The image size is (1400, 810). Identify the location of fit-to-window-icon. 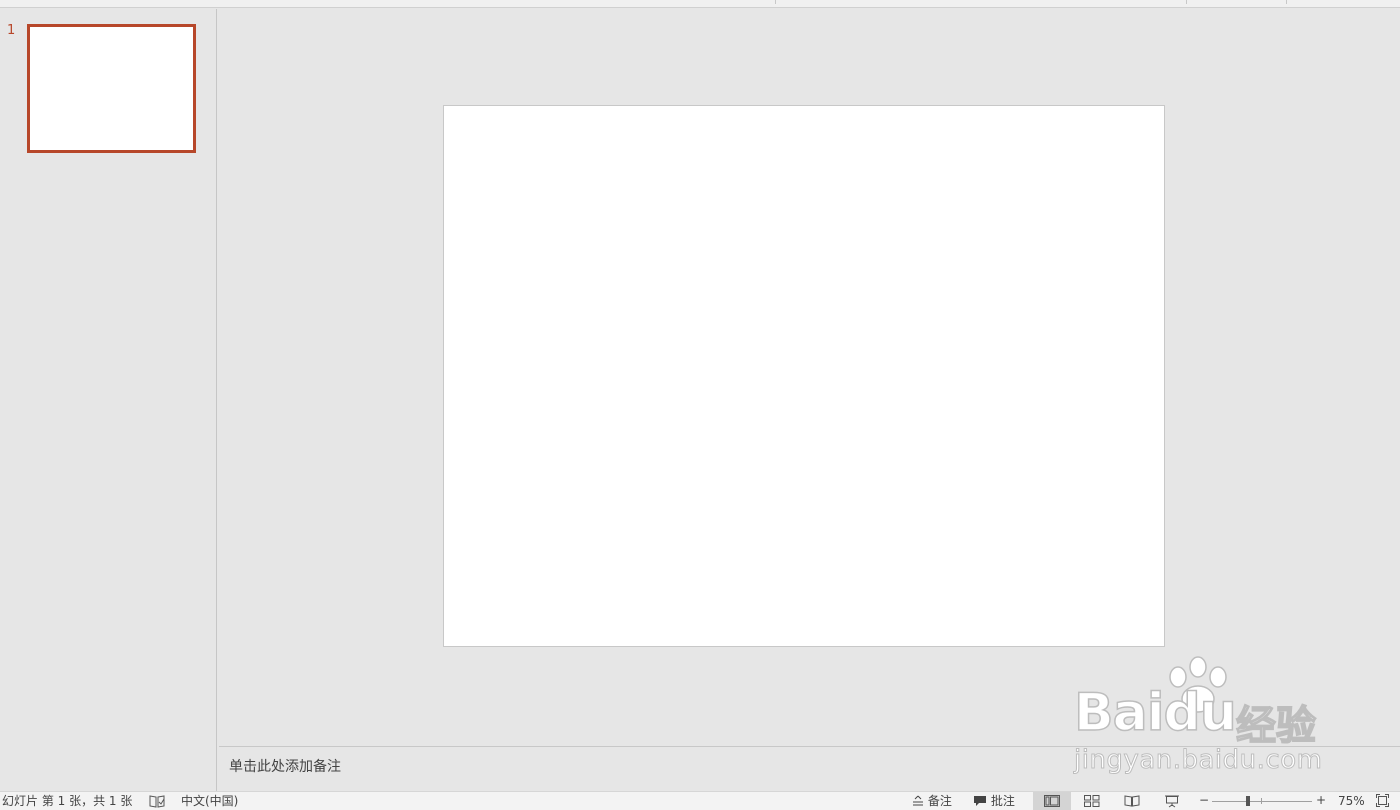
(1382, 802).